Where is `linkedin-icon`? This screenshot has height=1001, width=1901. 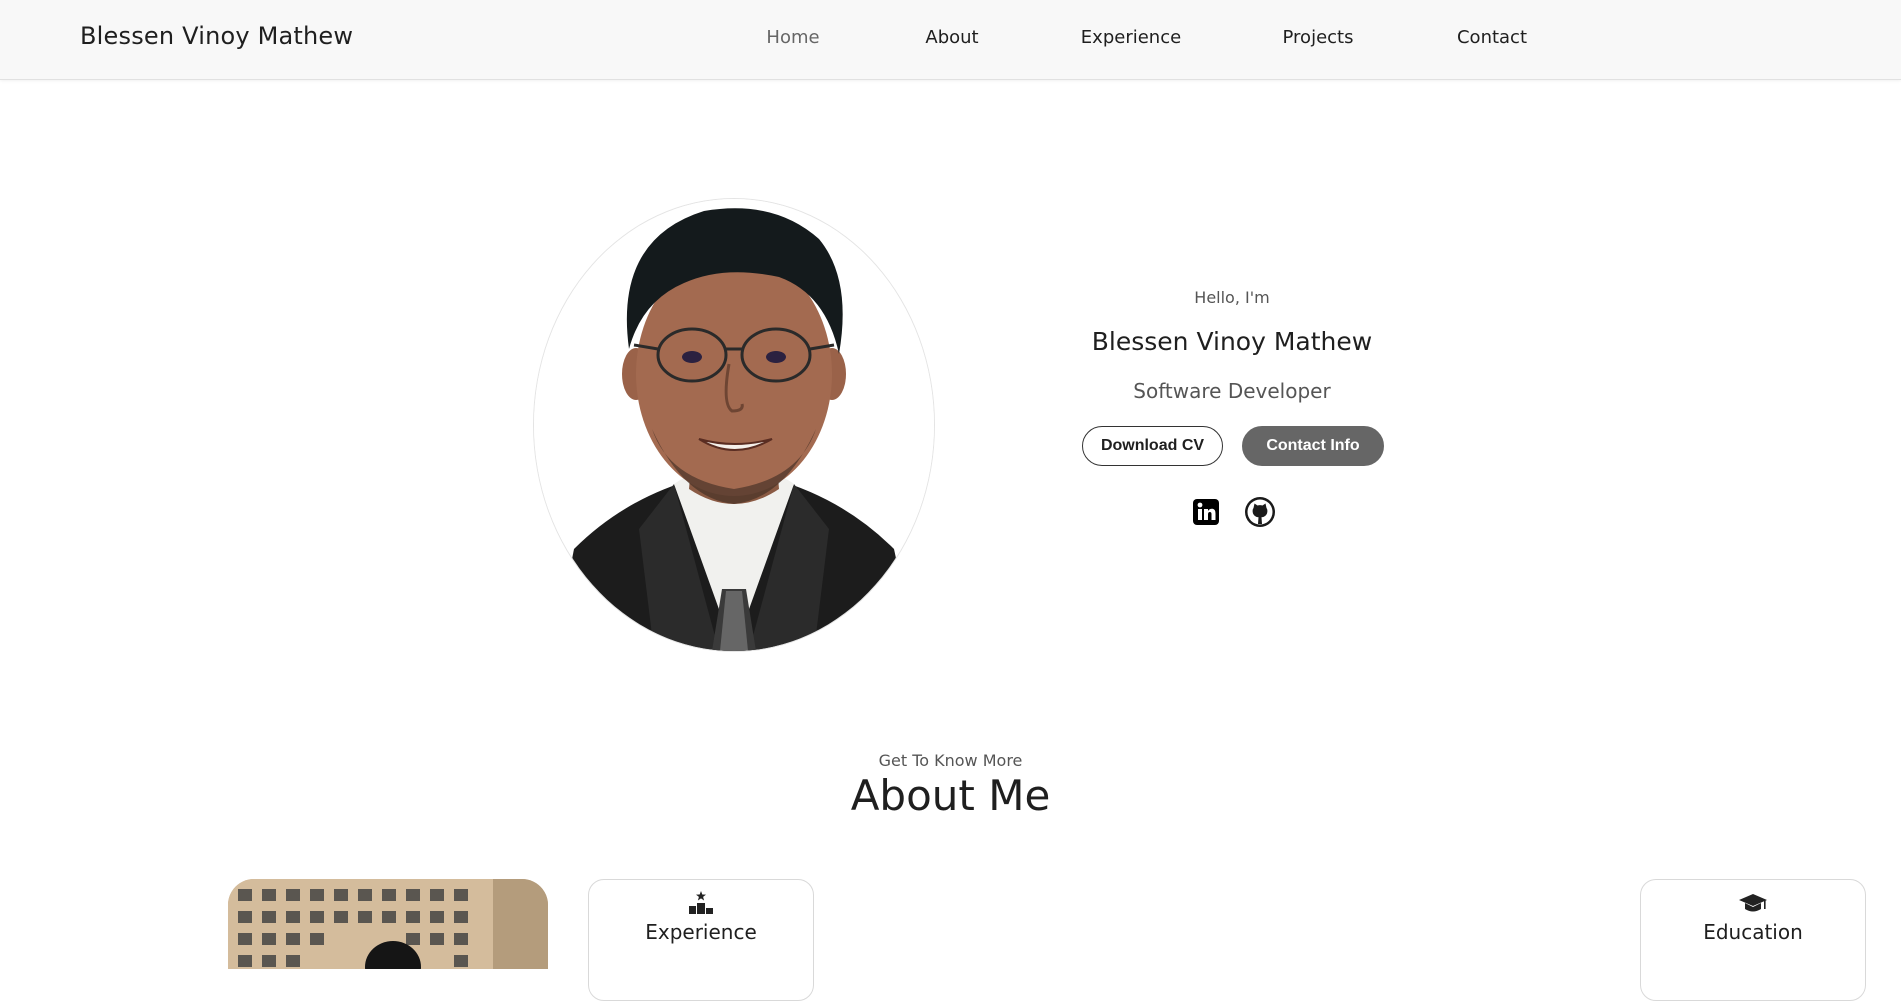
linkedin-icon is located at coordinates (1206, 512).